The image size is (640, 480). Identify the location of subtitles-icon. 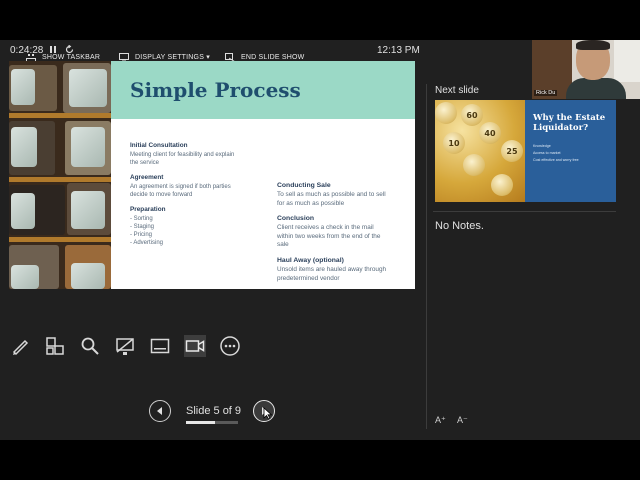
(160, 346).